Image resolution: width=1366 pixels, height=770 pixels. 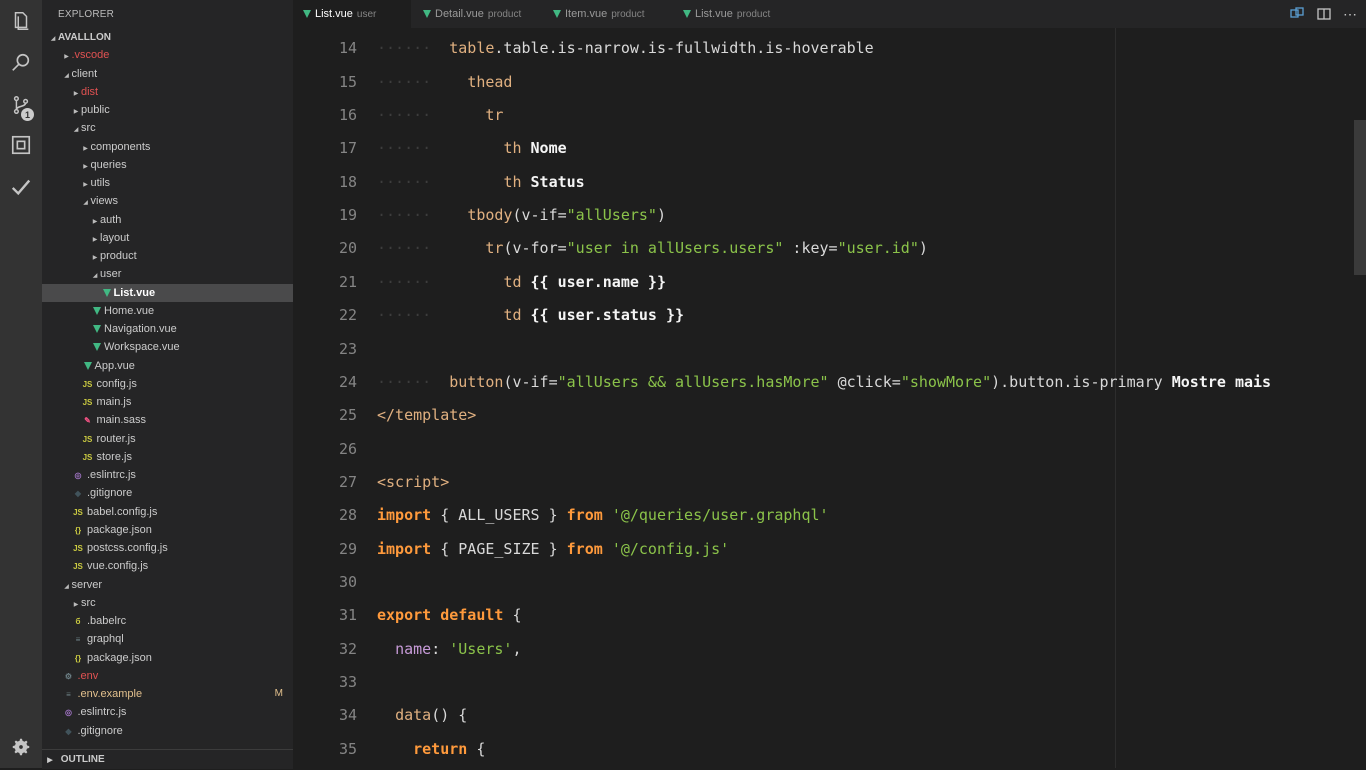 What do you see at coordinates (521, 215) in the screenshot?
I see `code-line: ······ tbody(v-if="allUsers")` at bounding box center [521, 215].